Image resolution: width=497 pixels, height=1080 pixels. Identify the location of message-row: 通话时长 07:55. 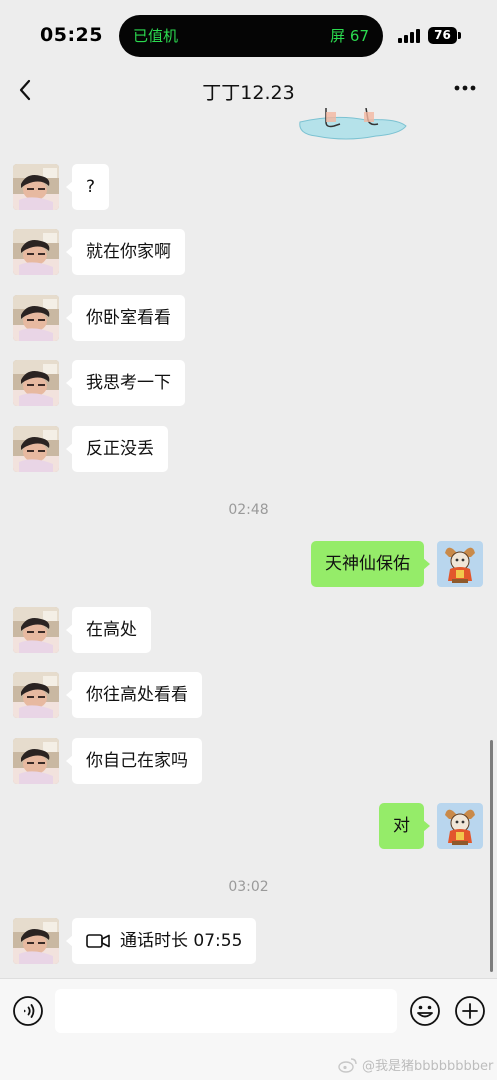
(135, 941).